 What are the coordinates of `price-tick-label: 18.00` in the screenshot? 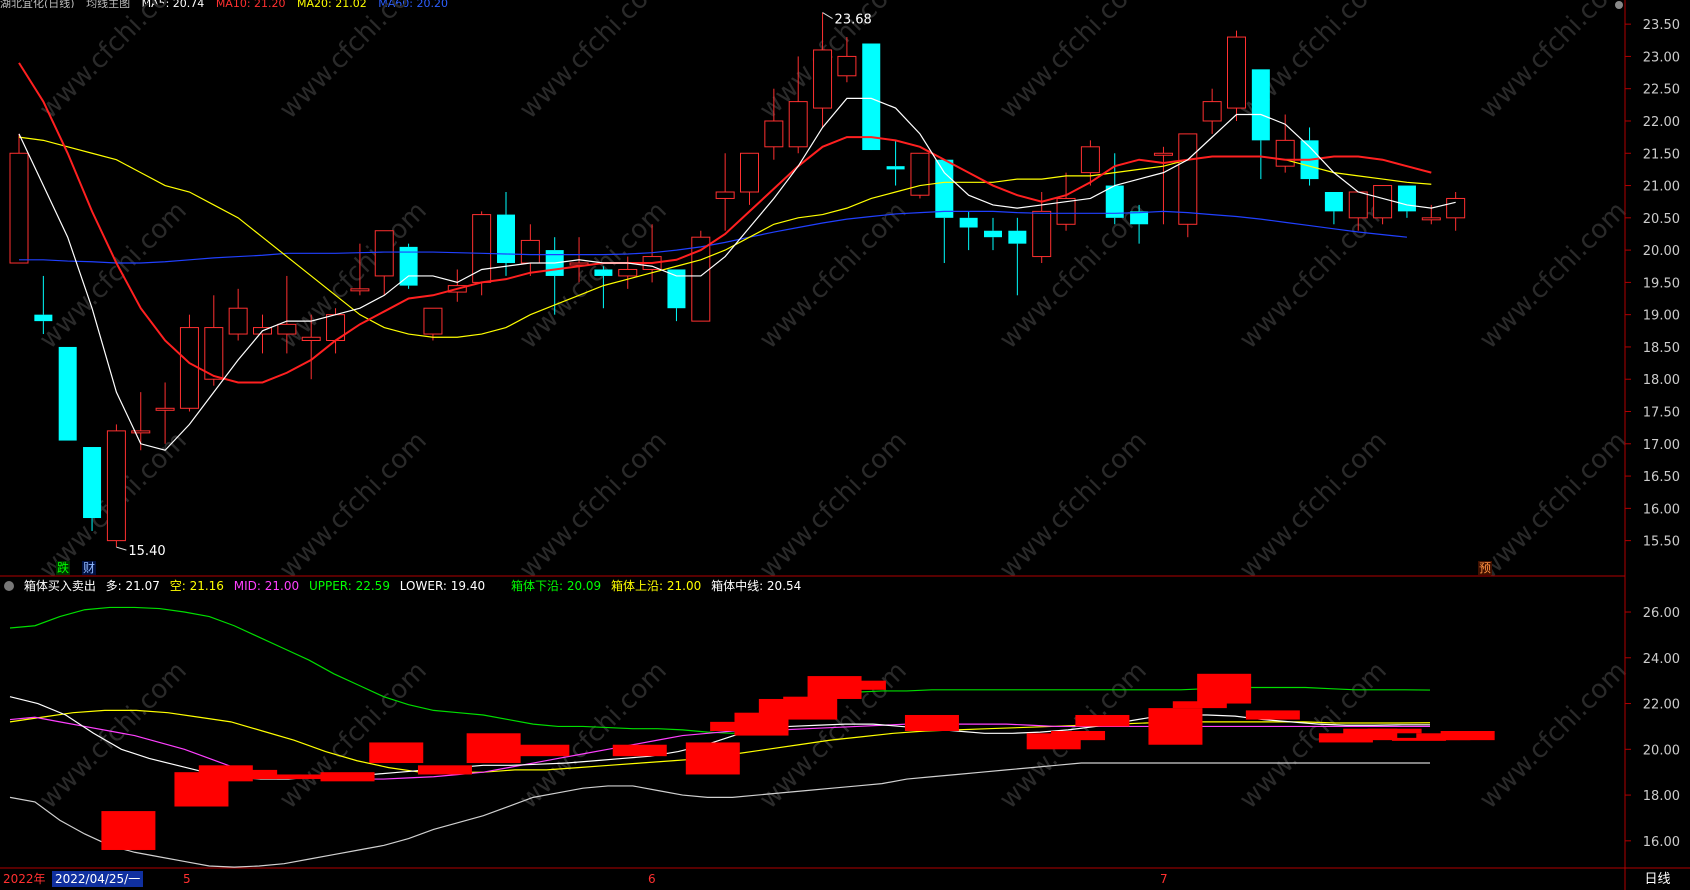 It's located at (1661, 380).